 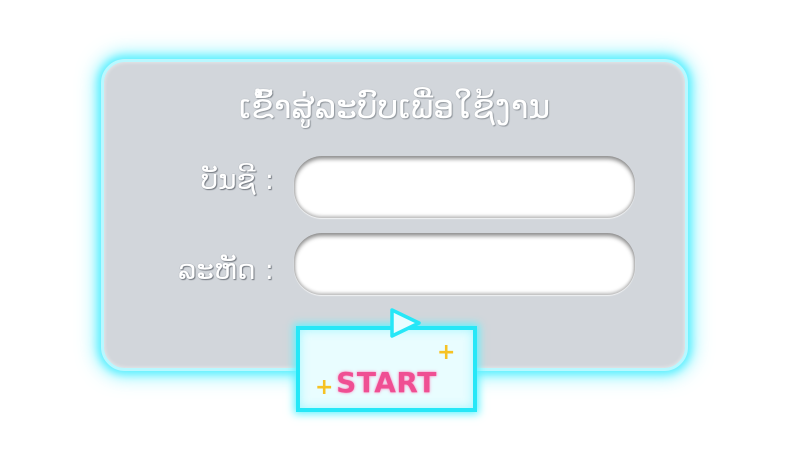 What do you see at coordinates (405, 323) in the screenshot?
I see `play-triangle-icon` at bounding box center [405, 323].